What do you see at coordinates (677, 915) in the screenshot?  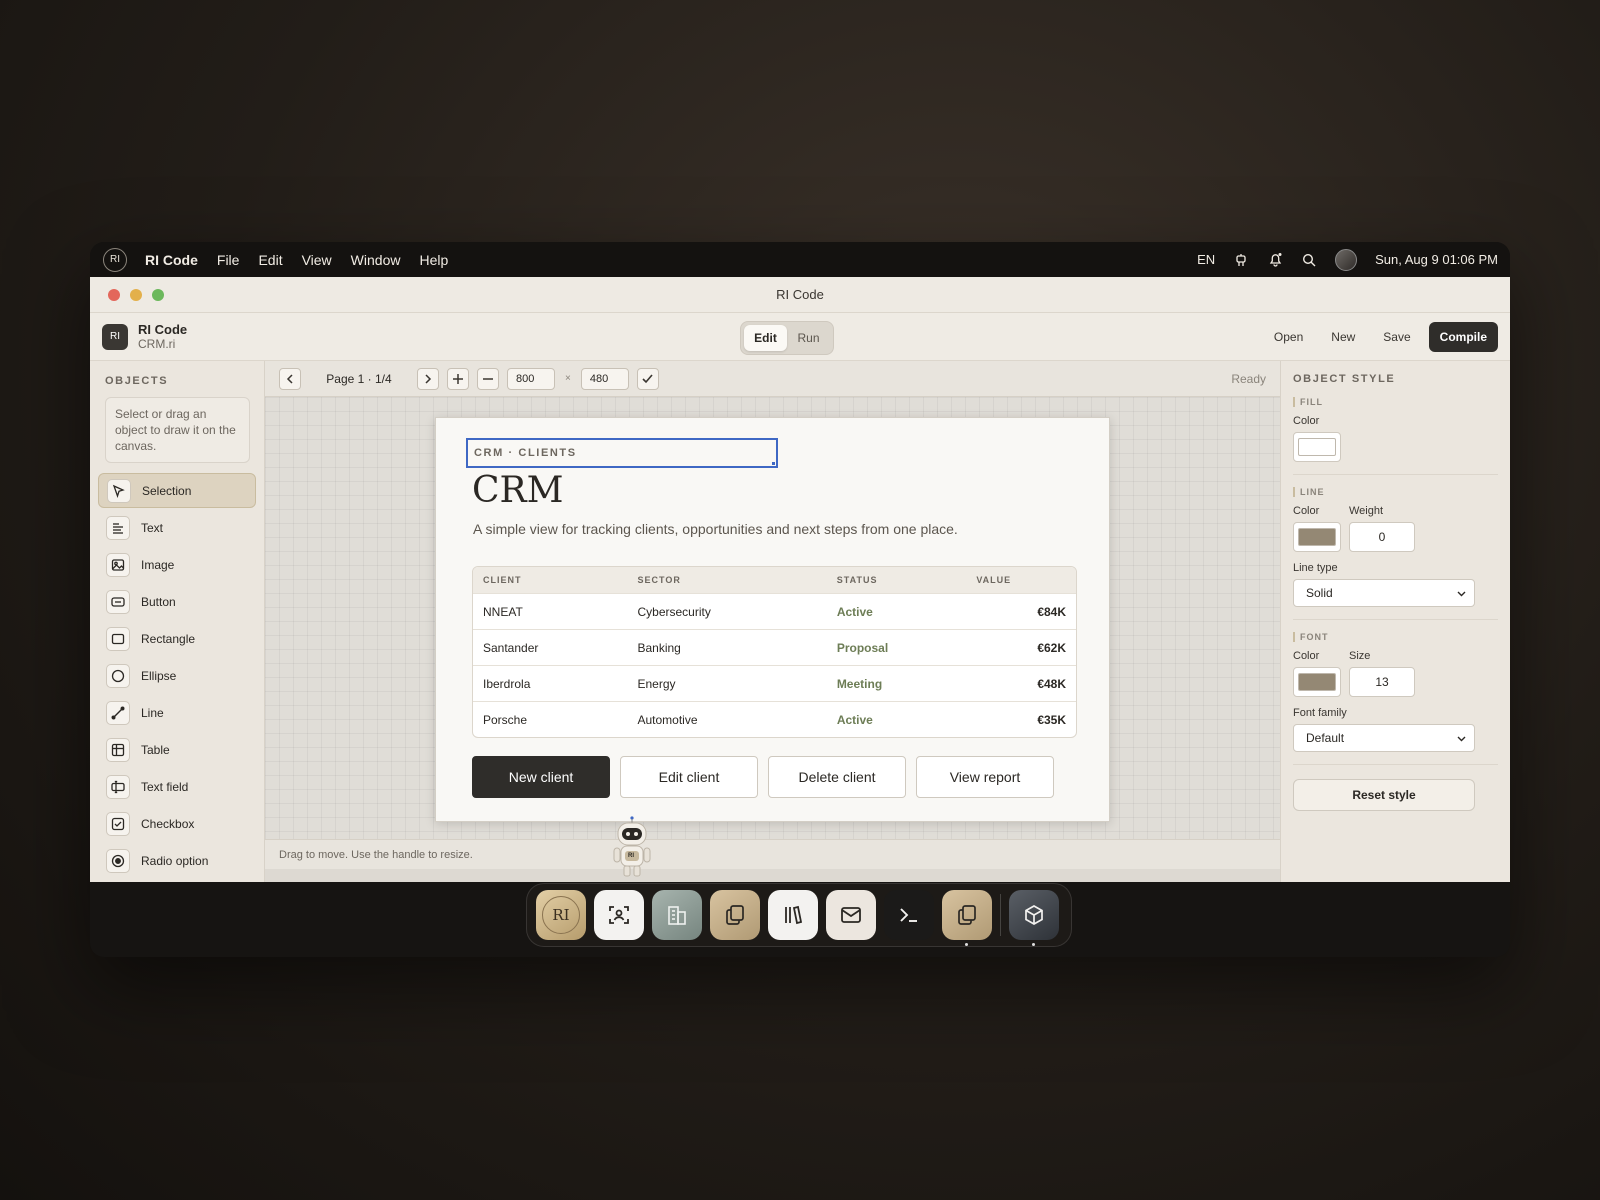 I see `building-icon` at bounding box center [677, 915].